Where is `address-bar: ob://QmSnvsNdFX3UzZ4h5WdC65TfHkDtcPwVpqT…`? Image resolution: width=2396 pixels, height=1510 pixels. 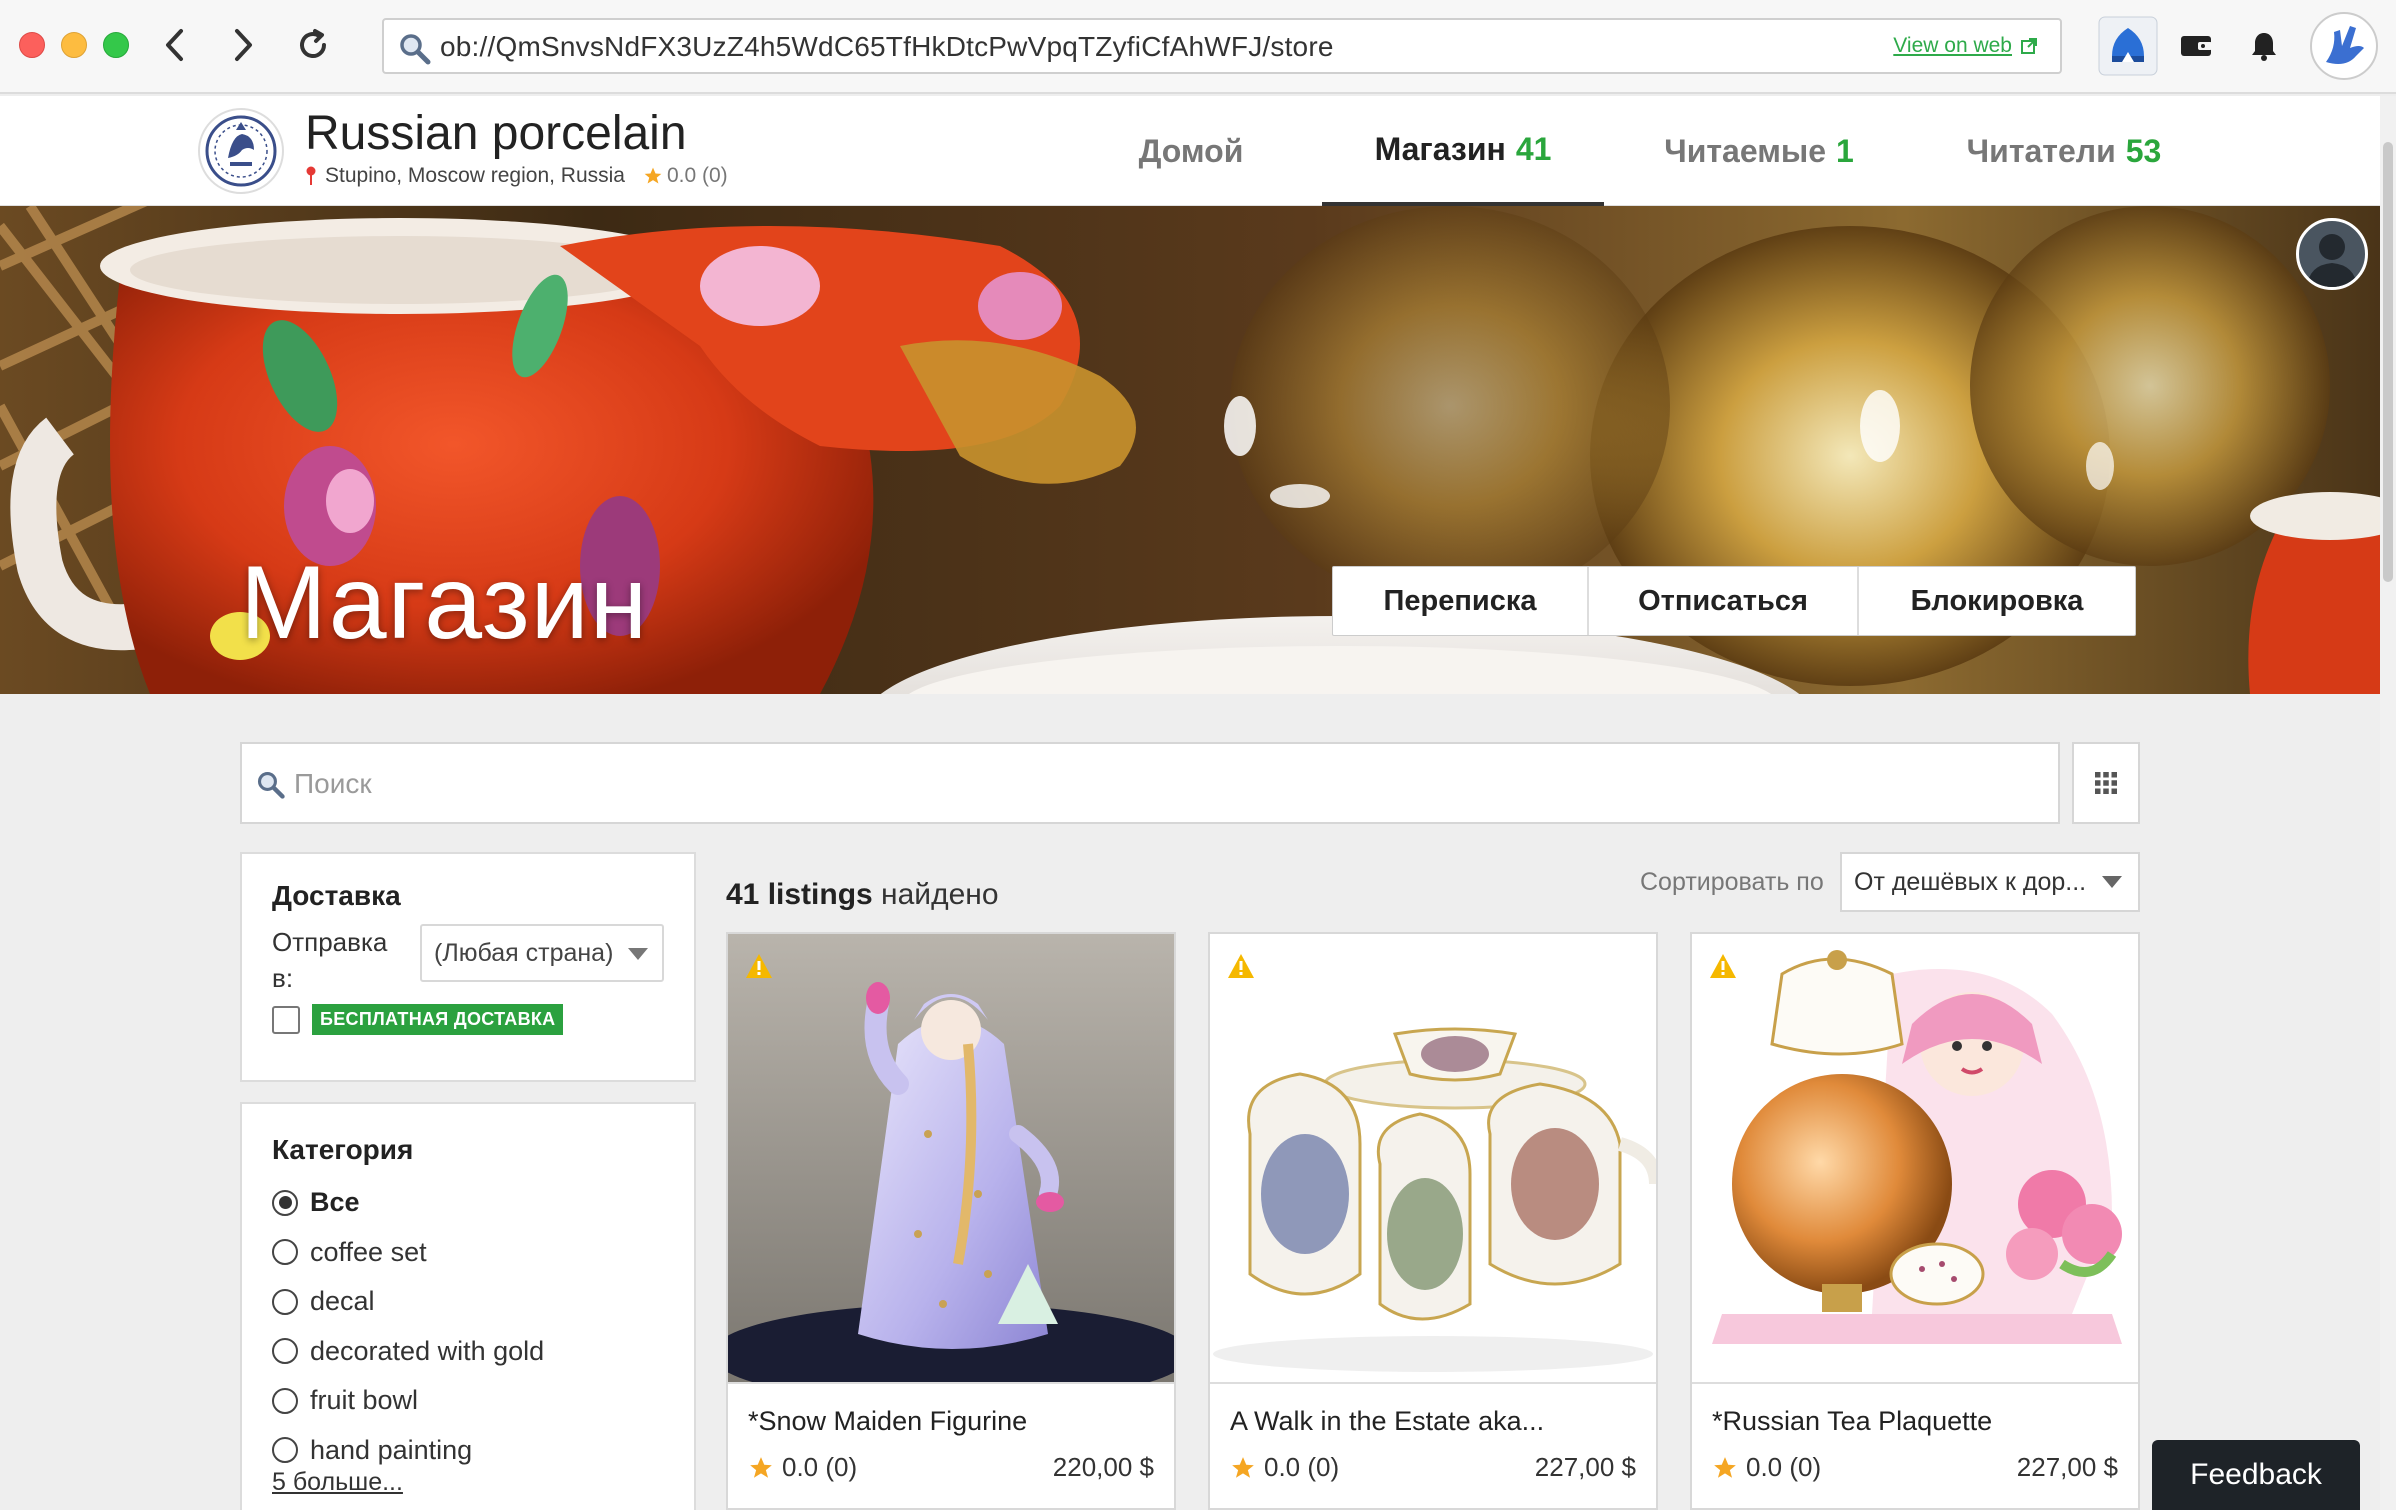
address-bar: ob://QmSnvsNdFX3UzZ4h5WdC65TfHkDtcPwVpqT… is located at coordinates (1222, 46).